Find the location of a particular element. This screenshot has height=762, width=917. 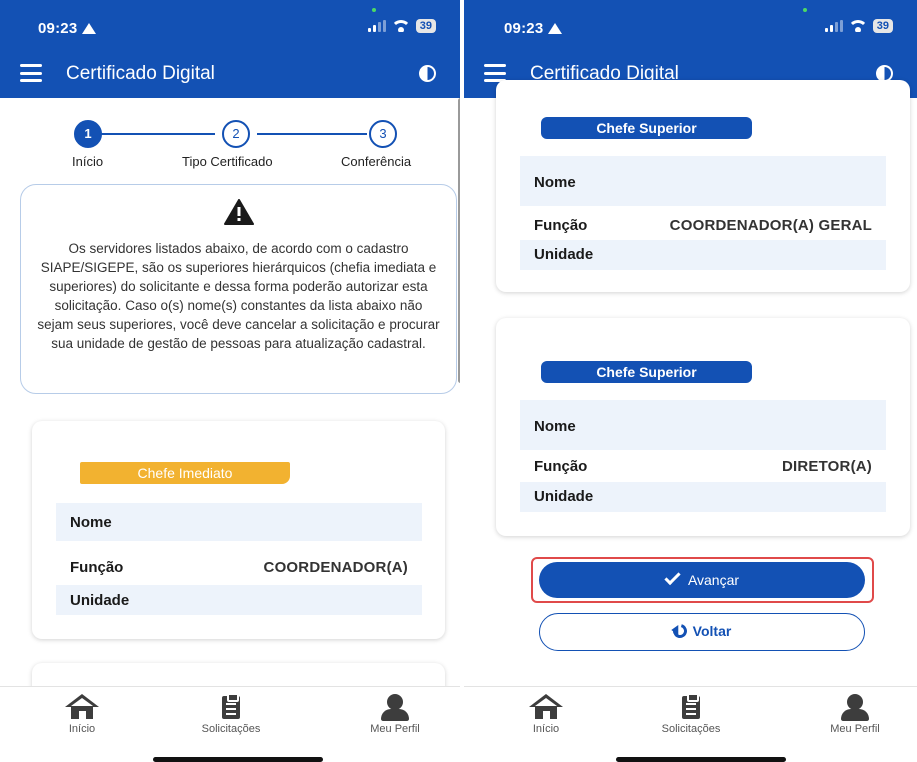

scrollbar is located at coordinates (459, 240).